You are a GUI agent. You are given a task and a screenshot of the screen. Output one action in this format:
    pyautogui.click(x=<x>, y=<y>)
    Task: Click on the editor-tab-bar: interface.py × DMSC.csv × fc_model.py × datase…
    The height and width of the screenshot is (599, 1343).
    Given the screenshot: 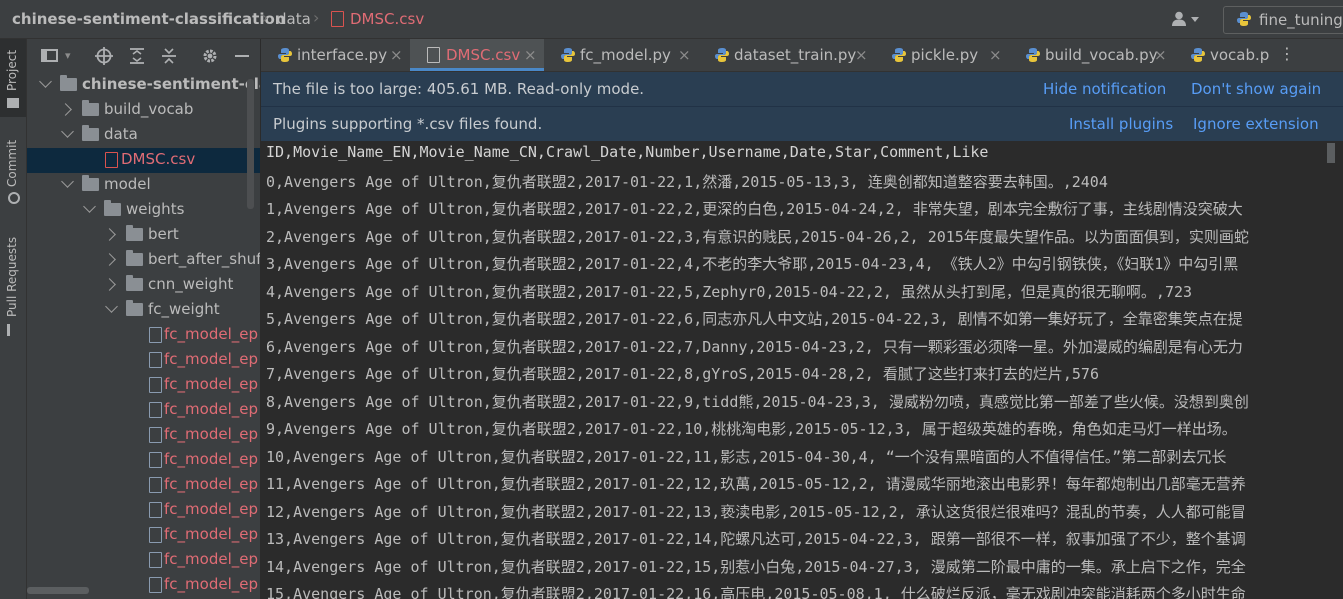 What is the action you would take?
    pyautogui.click(x=802, y=55)
    